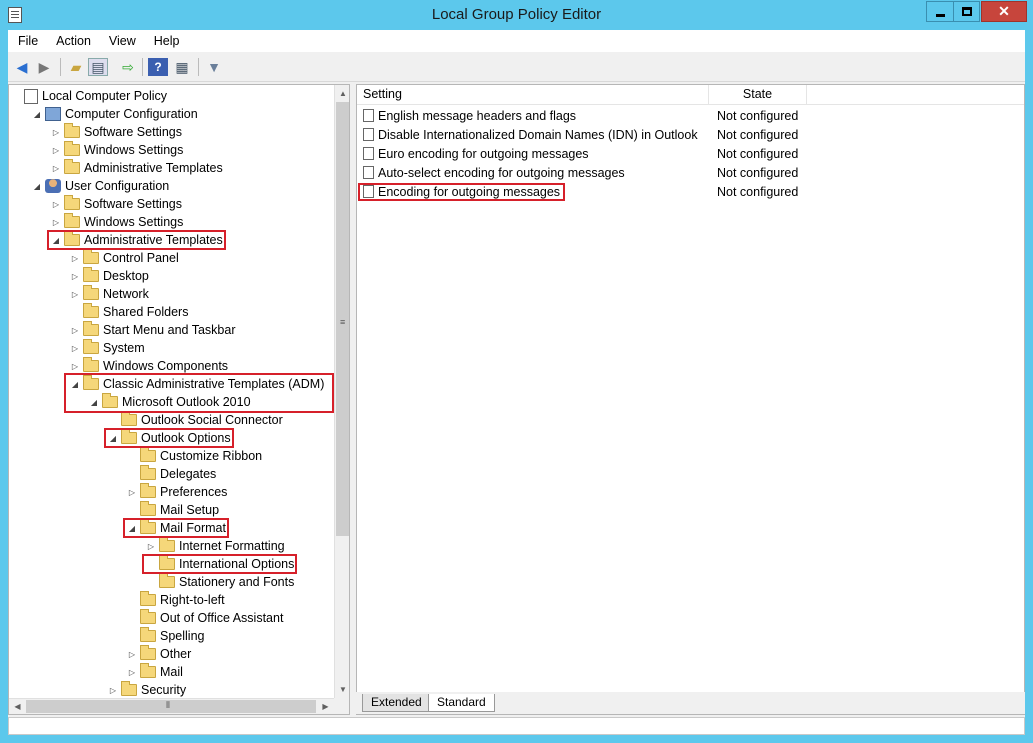 This screenshot has width=1033, height=743. I want to click on tree-item: International Options, so click(219, 564).